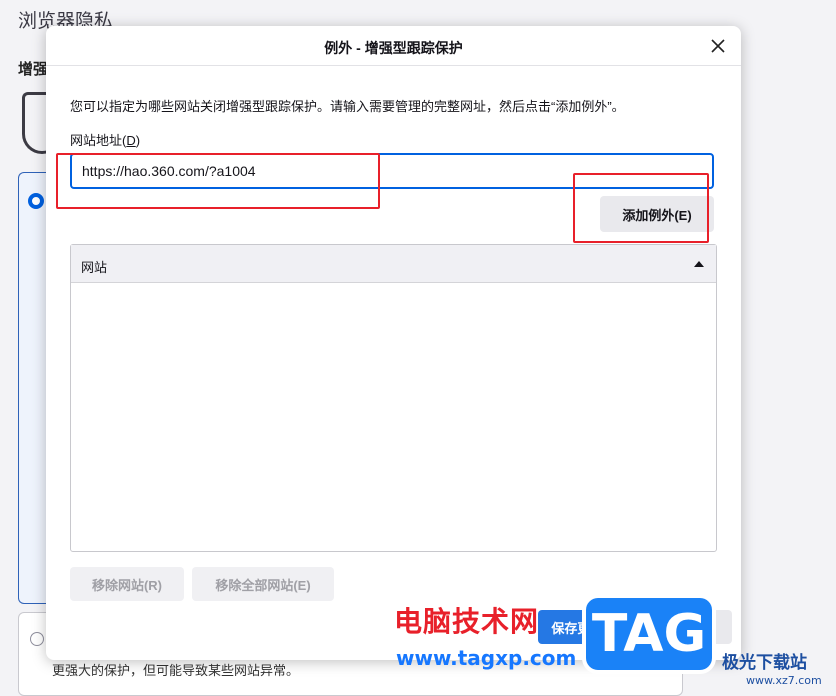  I want to click on column-header-website: 网站, so click(94, 266).